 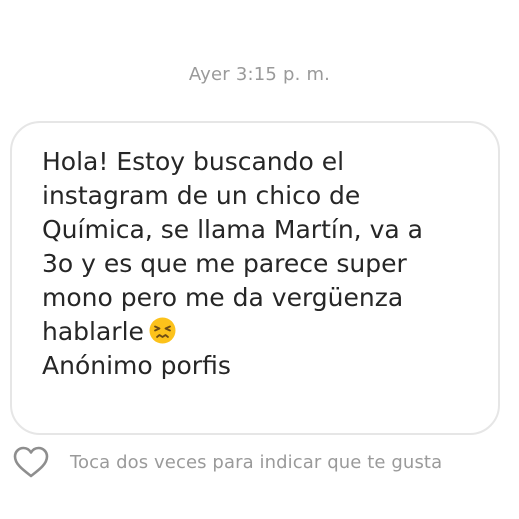 I want to click on message-line: Química, se llama Martín, va a, so click(x=232, y=229).